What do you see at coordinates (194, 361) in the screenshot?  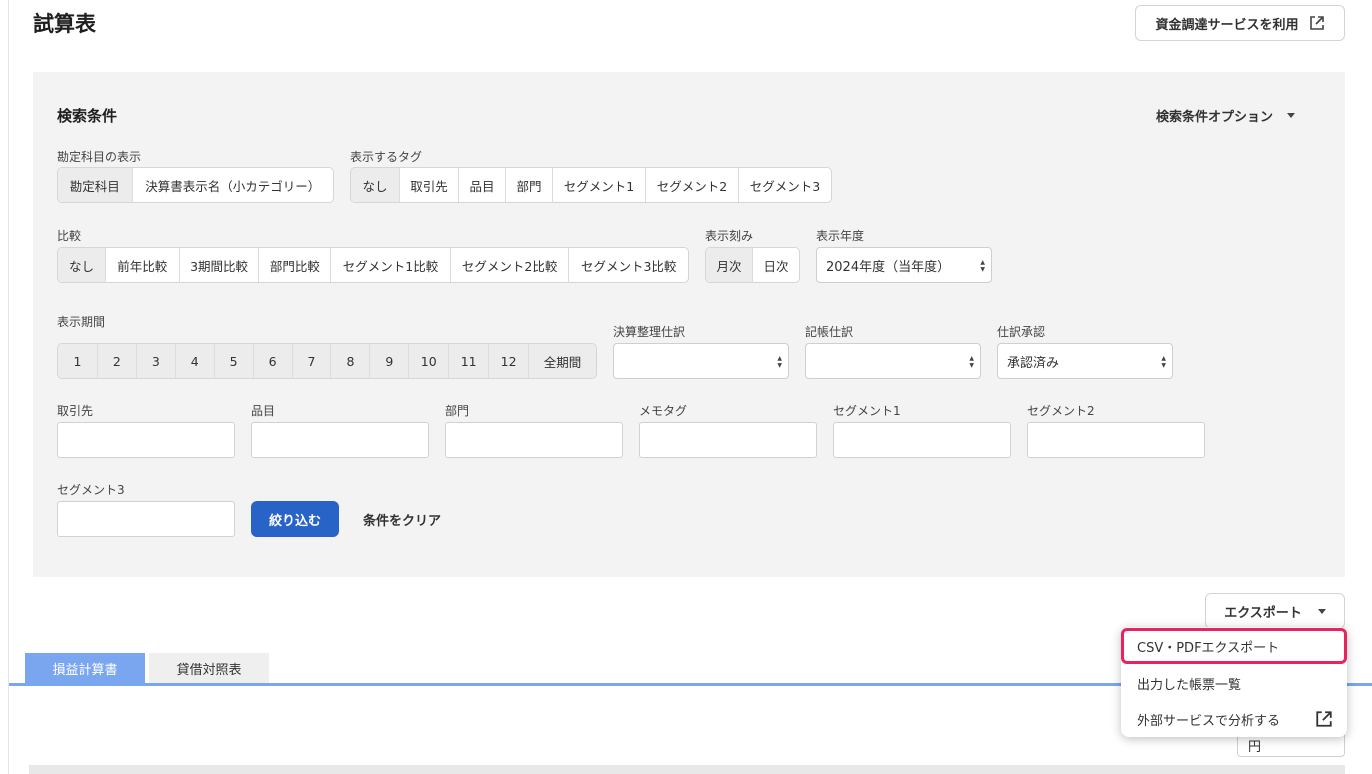 I see `period-option: 4` at bounding box center [194, 361].